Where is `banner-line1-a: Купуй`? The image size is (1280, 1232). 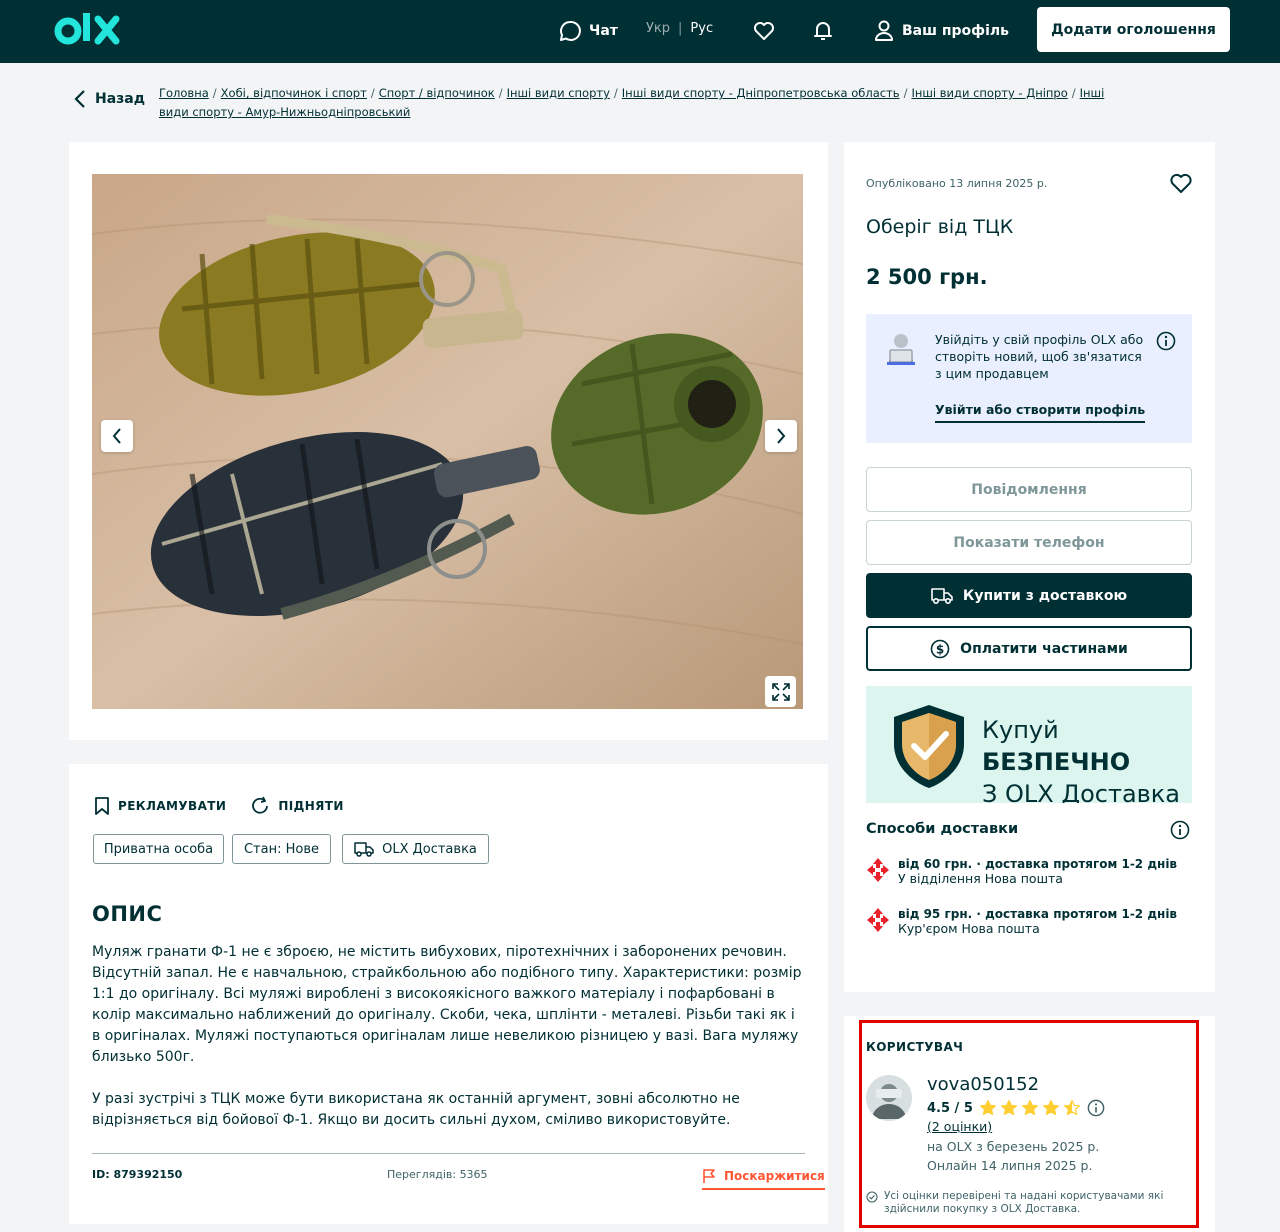
banner-line1-a: Купуй is located at coordinates (1020, 730).